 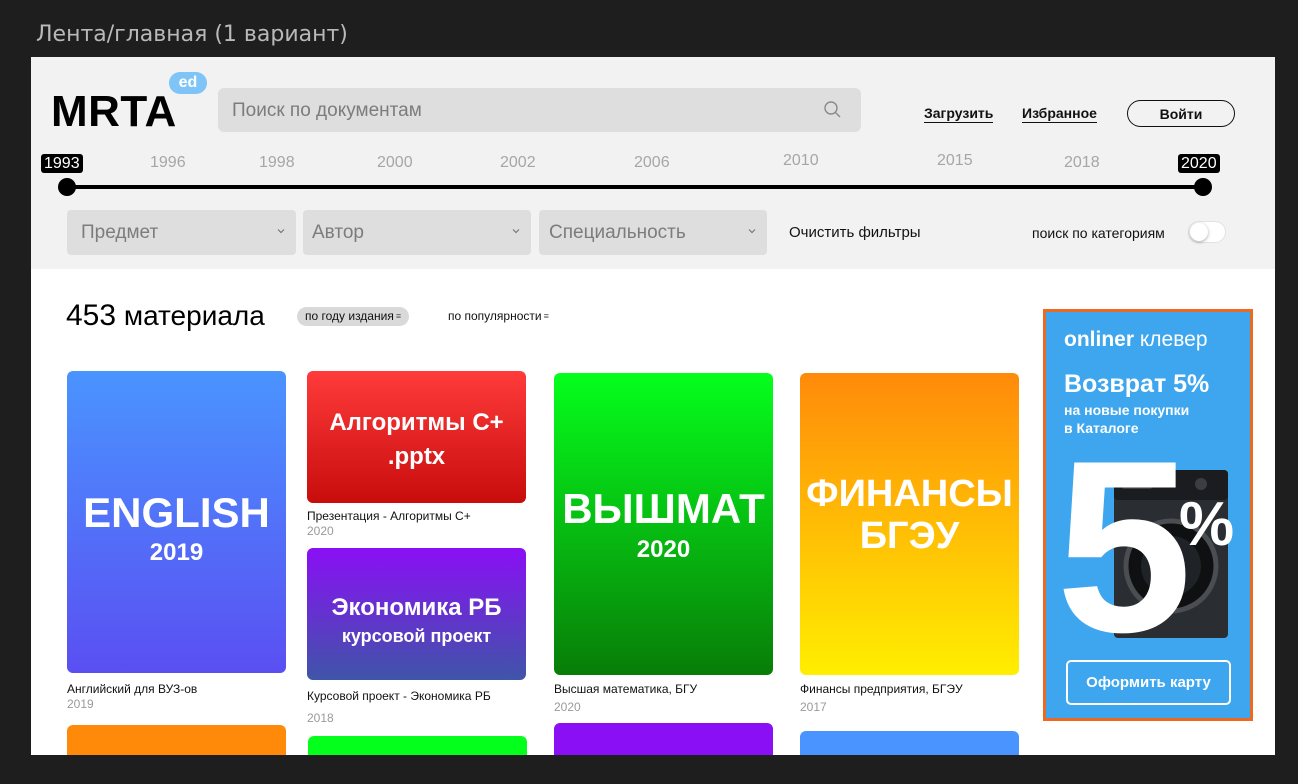 I want to click on card-cover-subtitle: 2019, so click(x=176, y=552).